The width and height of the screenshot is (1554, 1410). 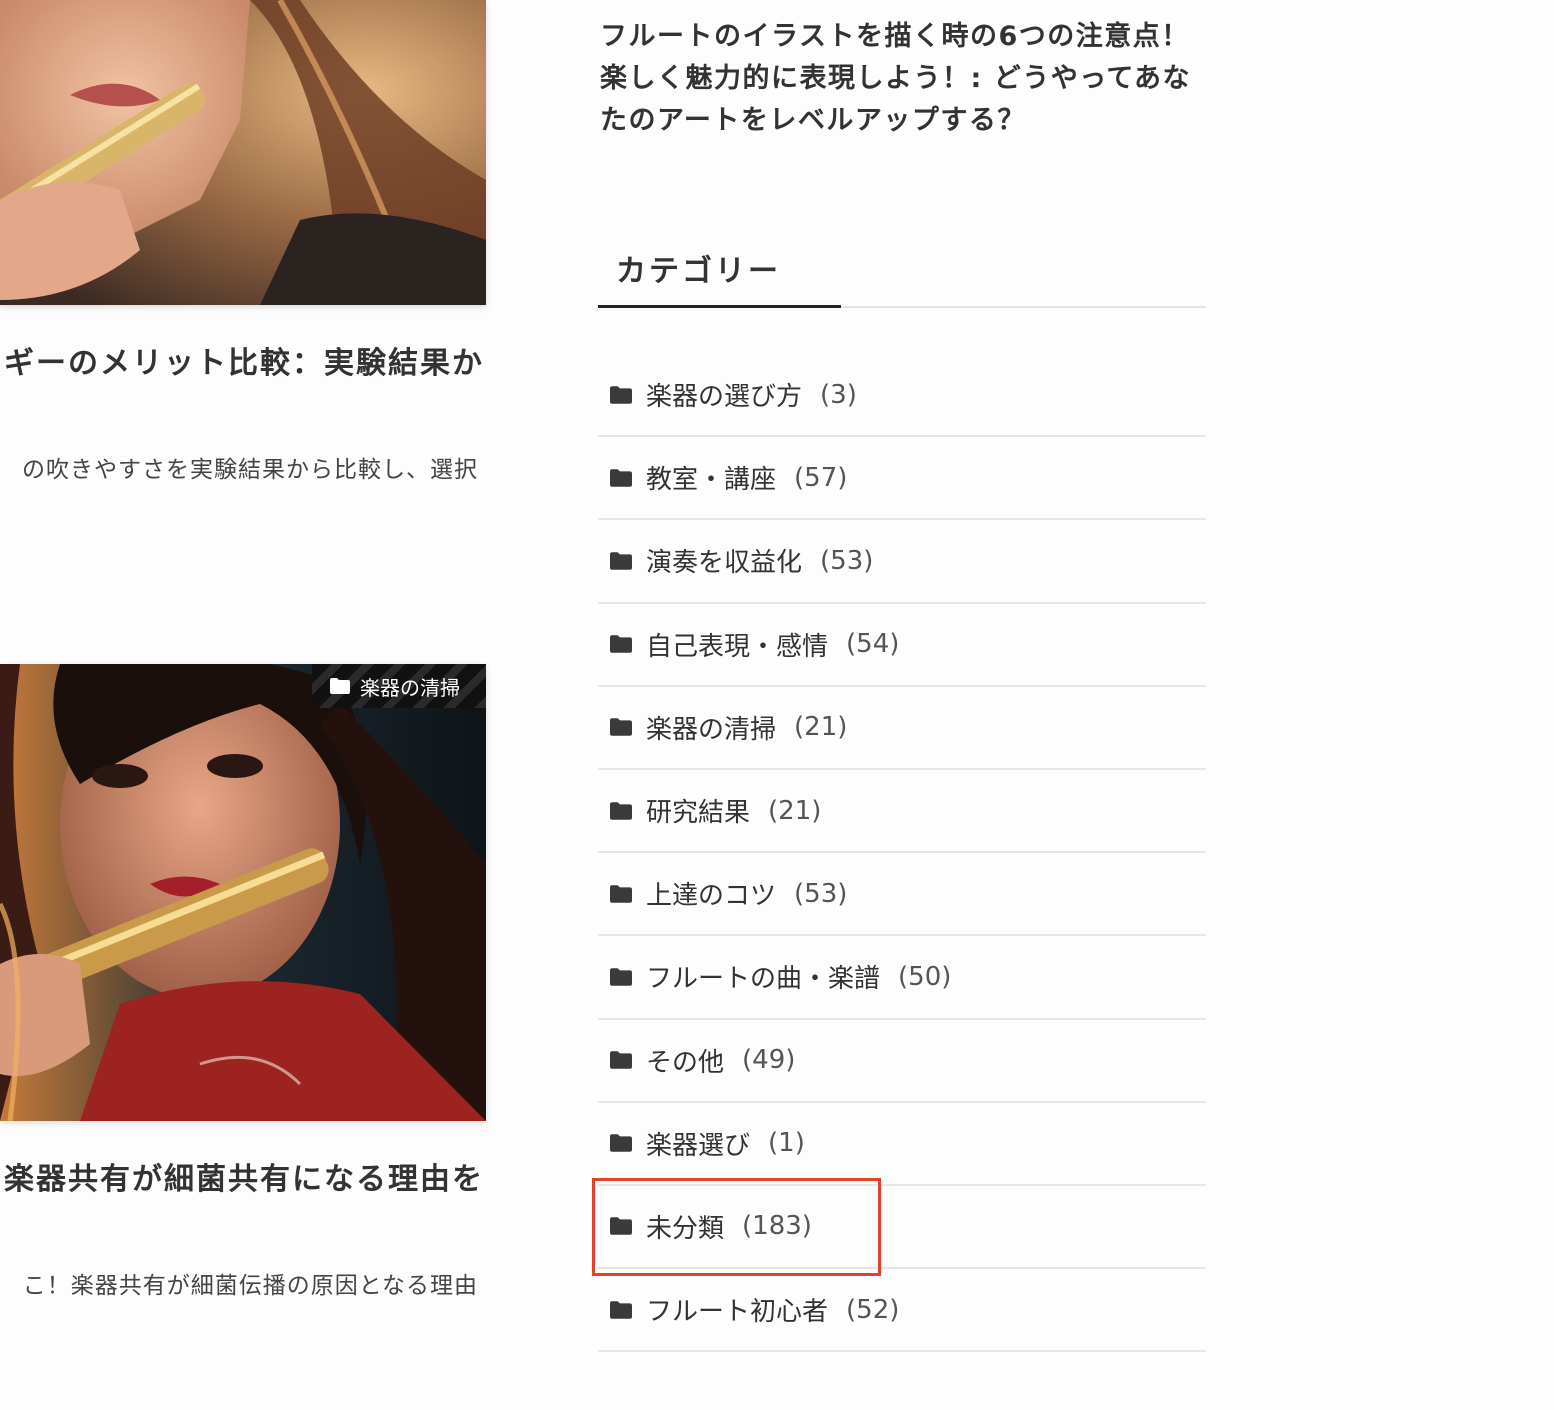 I want to click on category-item-label: その他, so click(x=685, y=1062).